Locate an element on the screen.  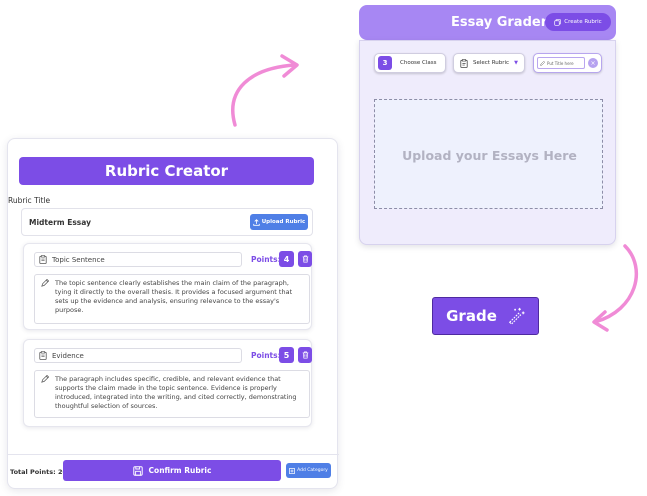
essay-title-field: Put Title here × is located at coordinates (567, 63).